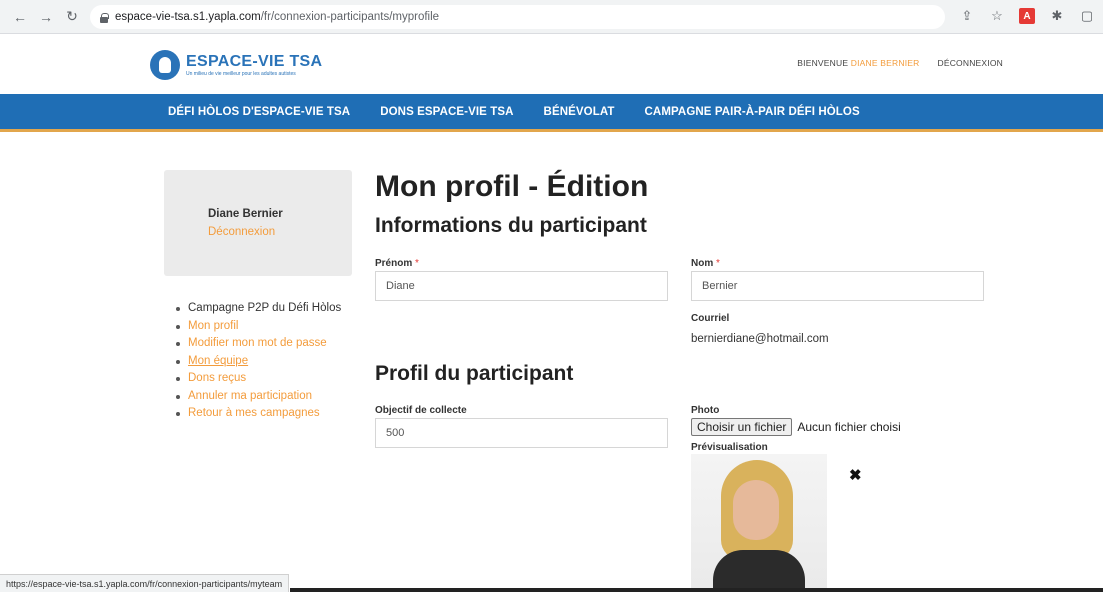 The image size is (1103, 592). Describe the element at coordinates (521, 433) in the screenshot. I see `objectif-field: 500` at that location.